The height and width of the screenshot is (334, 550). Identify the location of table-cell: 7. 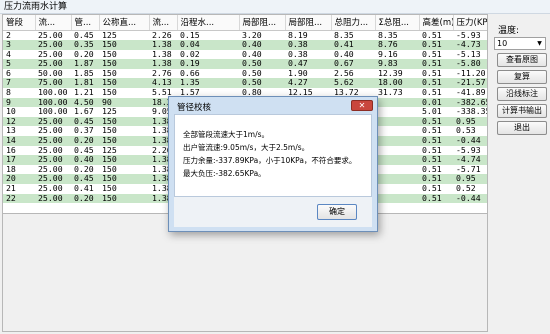
(19, 83).